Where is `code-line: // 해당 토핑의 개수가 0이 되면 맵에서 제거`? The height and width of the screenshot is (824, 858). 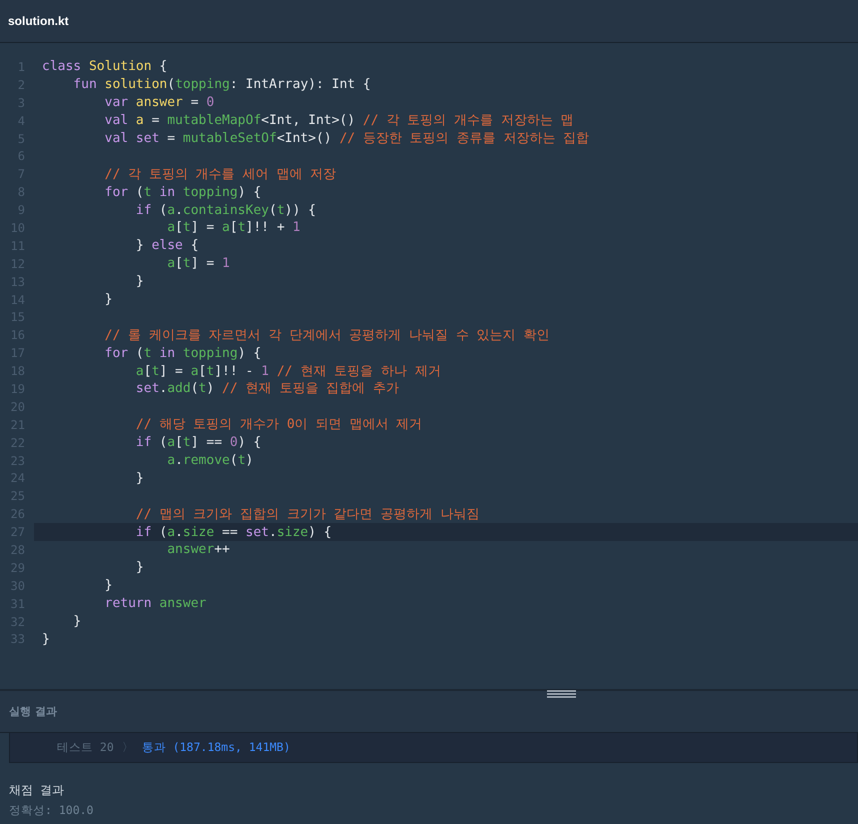 code-line: // 해당 토핑의 개수가 0이 되면 맵에서 제거 is located at coordinates (278, 425).